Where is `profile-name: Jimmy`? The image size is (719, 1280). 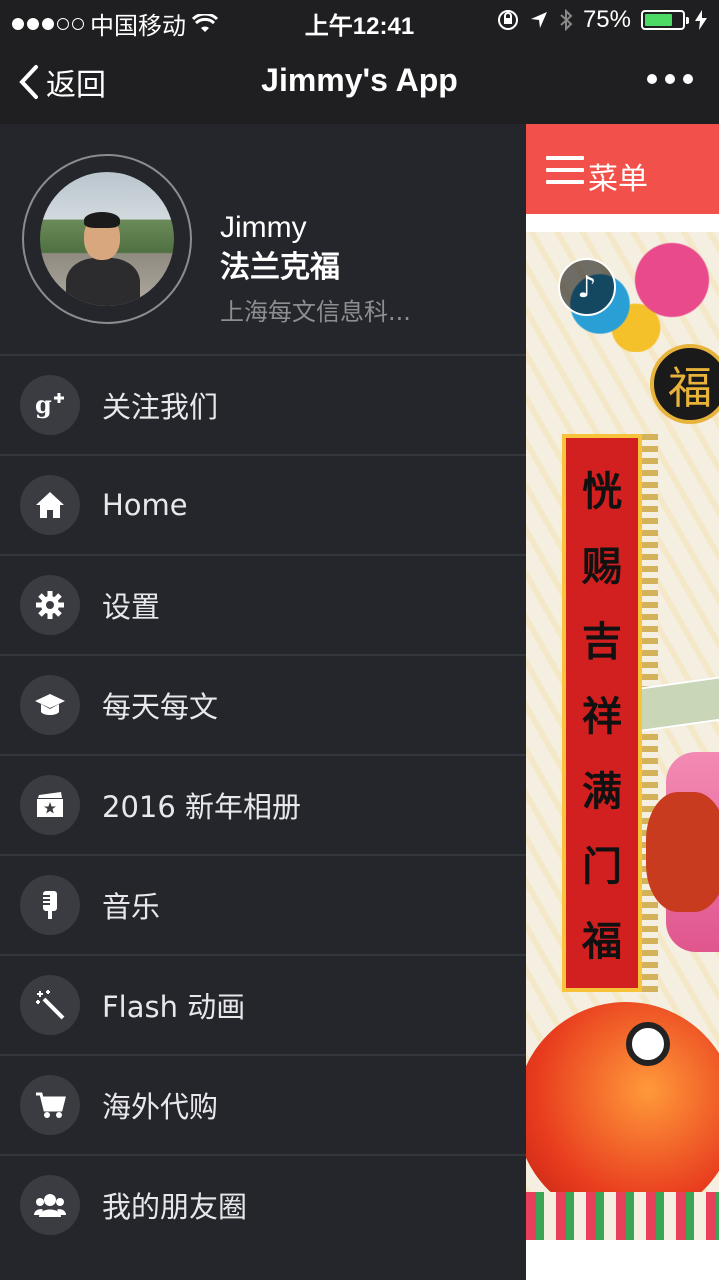
profile-name: Jimmy is located at coordinates (263, 227).